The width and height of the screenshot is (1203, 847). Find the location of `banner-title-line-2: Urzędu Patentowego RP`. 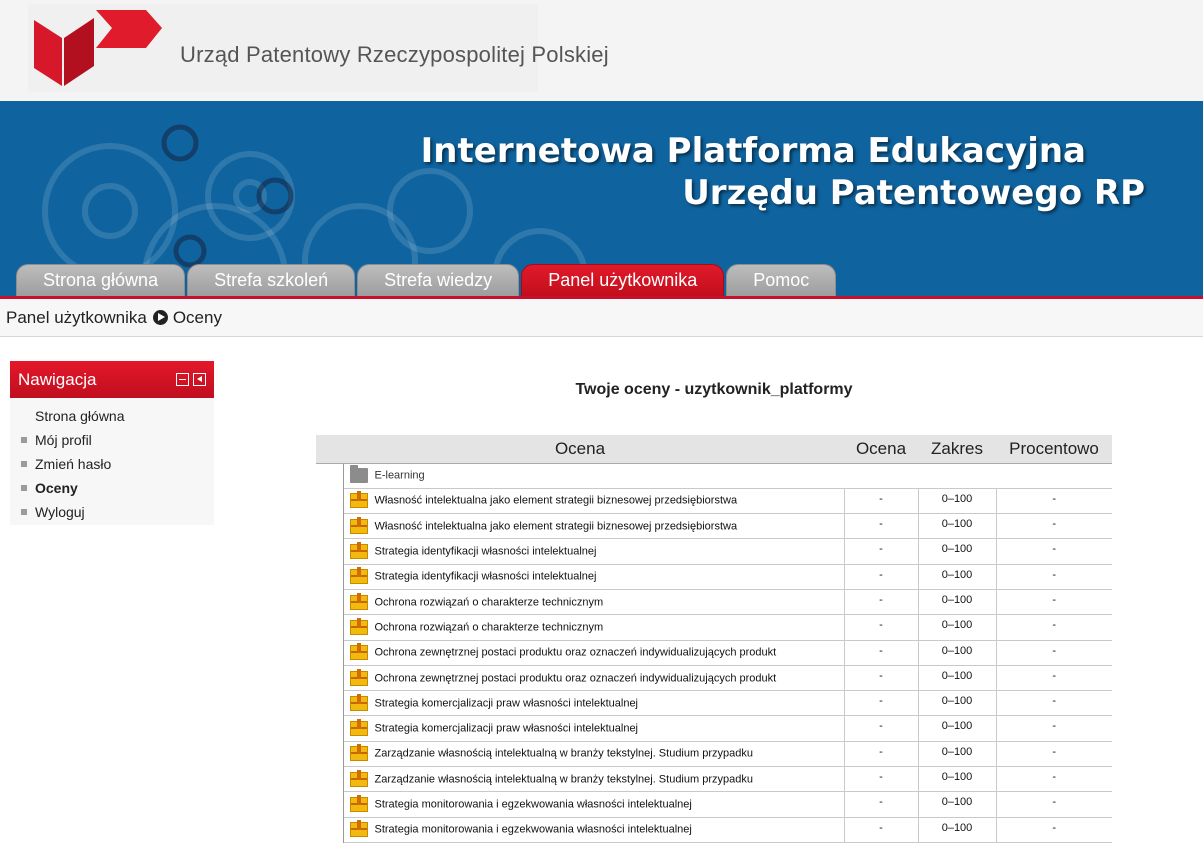

banner-title-line-2: Urzędu Patentowego RP is located at coordinates (913, 193).